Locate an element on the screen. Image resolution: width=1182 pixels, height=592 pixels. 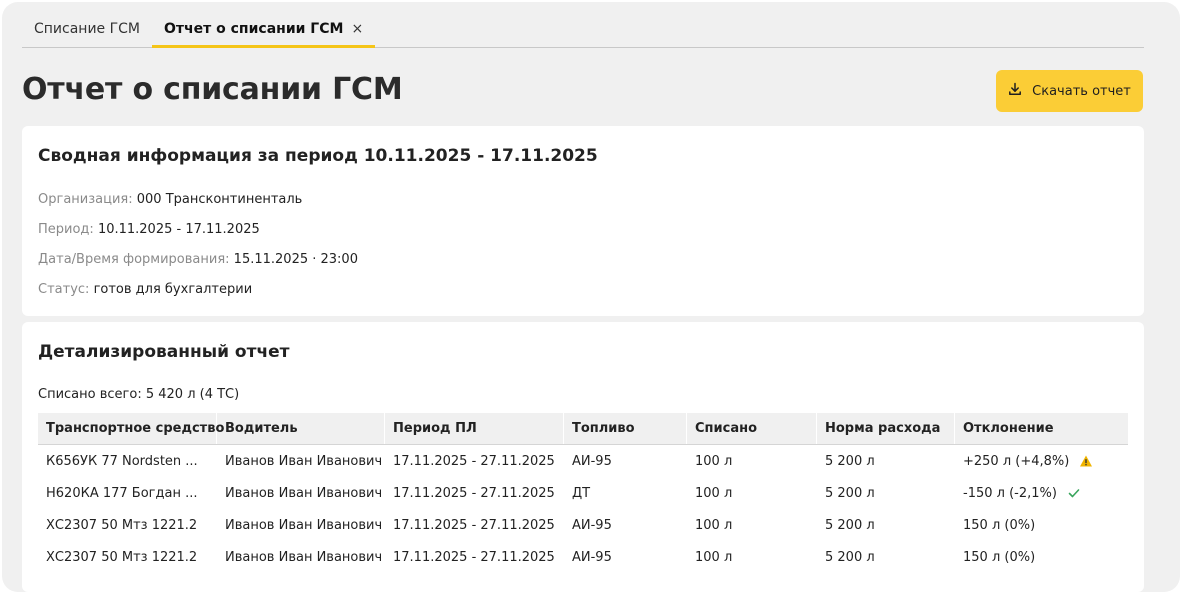
info-value: 15.11.2025 · 23:00 is located at coordinates (295, 259).